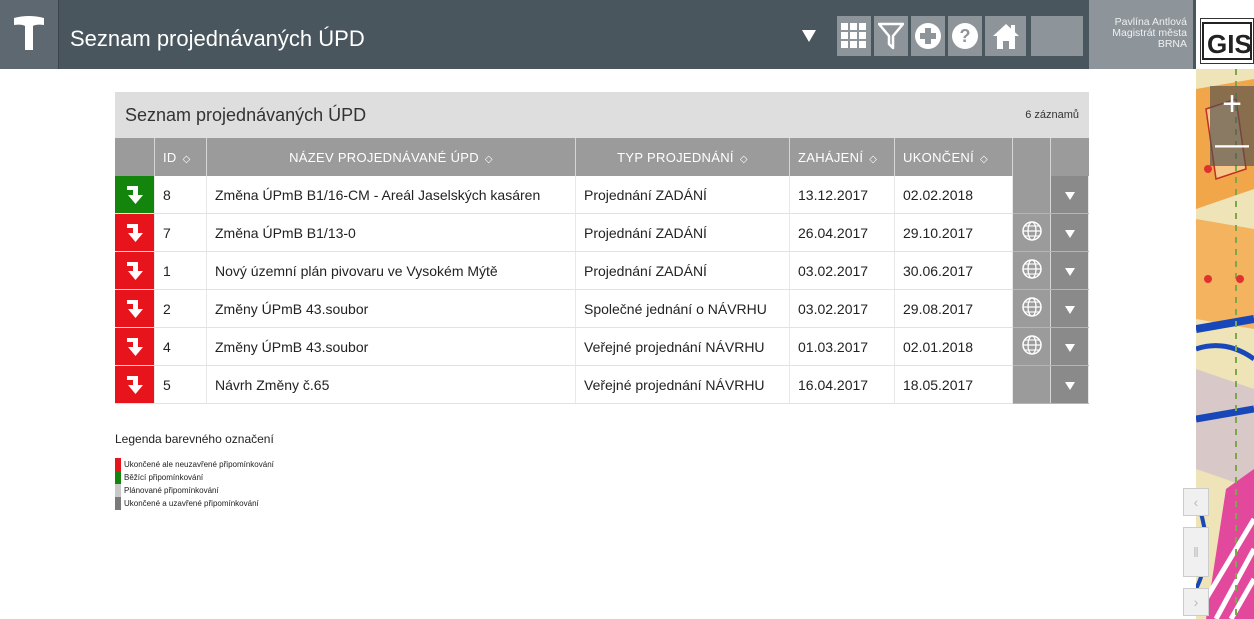 Image resolution: width=1254 pixels, height=619 pixels. I want to click on cell-end: 29.08.2017, so click(953, 308).